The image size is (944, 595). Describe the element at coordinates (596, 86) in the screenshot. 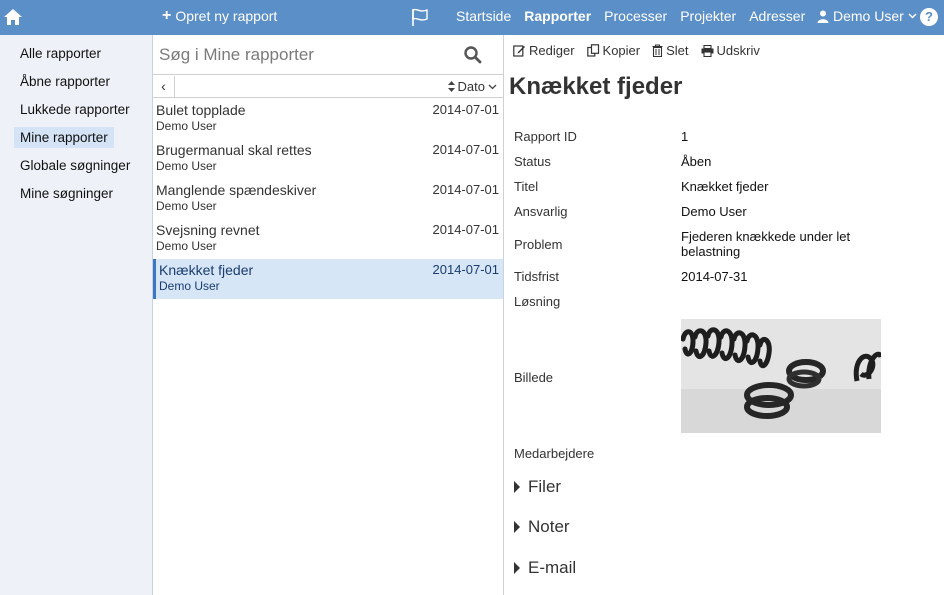

I see `report-title: Knækket fjeder` at that location.